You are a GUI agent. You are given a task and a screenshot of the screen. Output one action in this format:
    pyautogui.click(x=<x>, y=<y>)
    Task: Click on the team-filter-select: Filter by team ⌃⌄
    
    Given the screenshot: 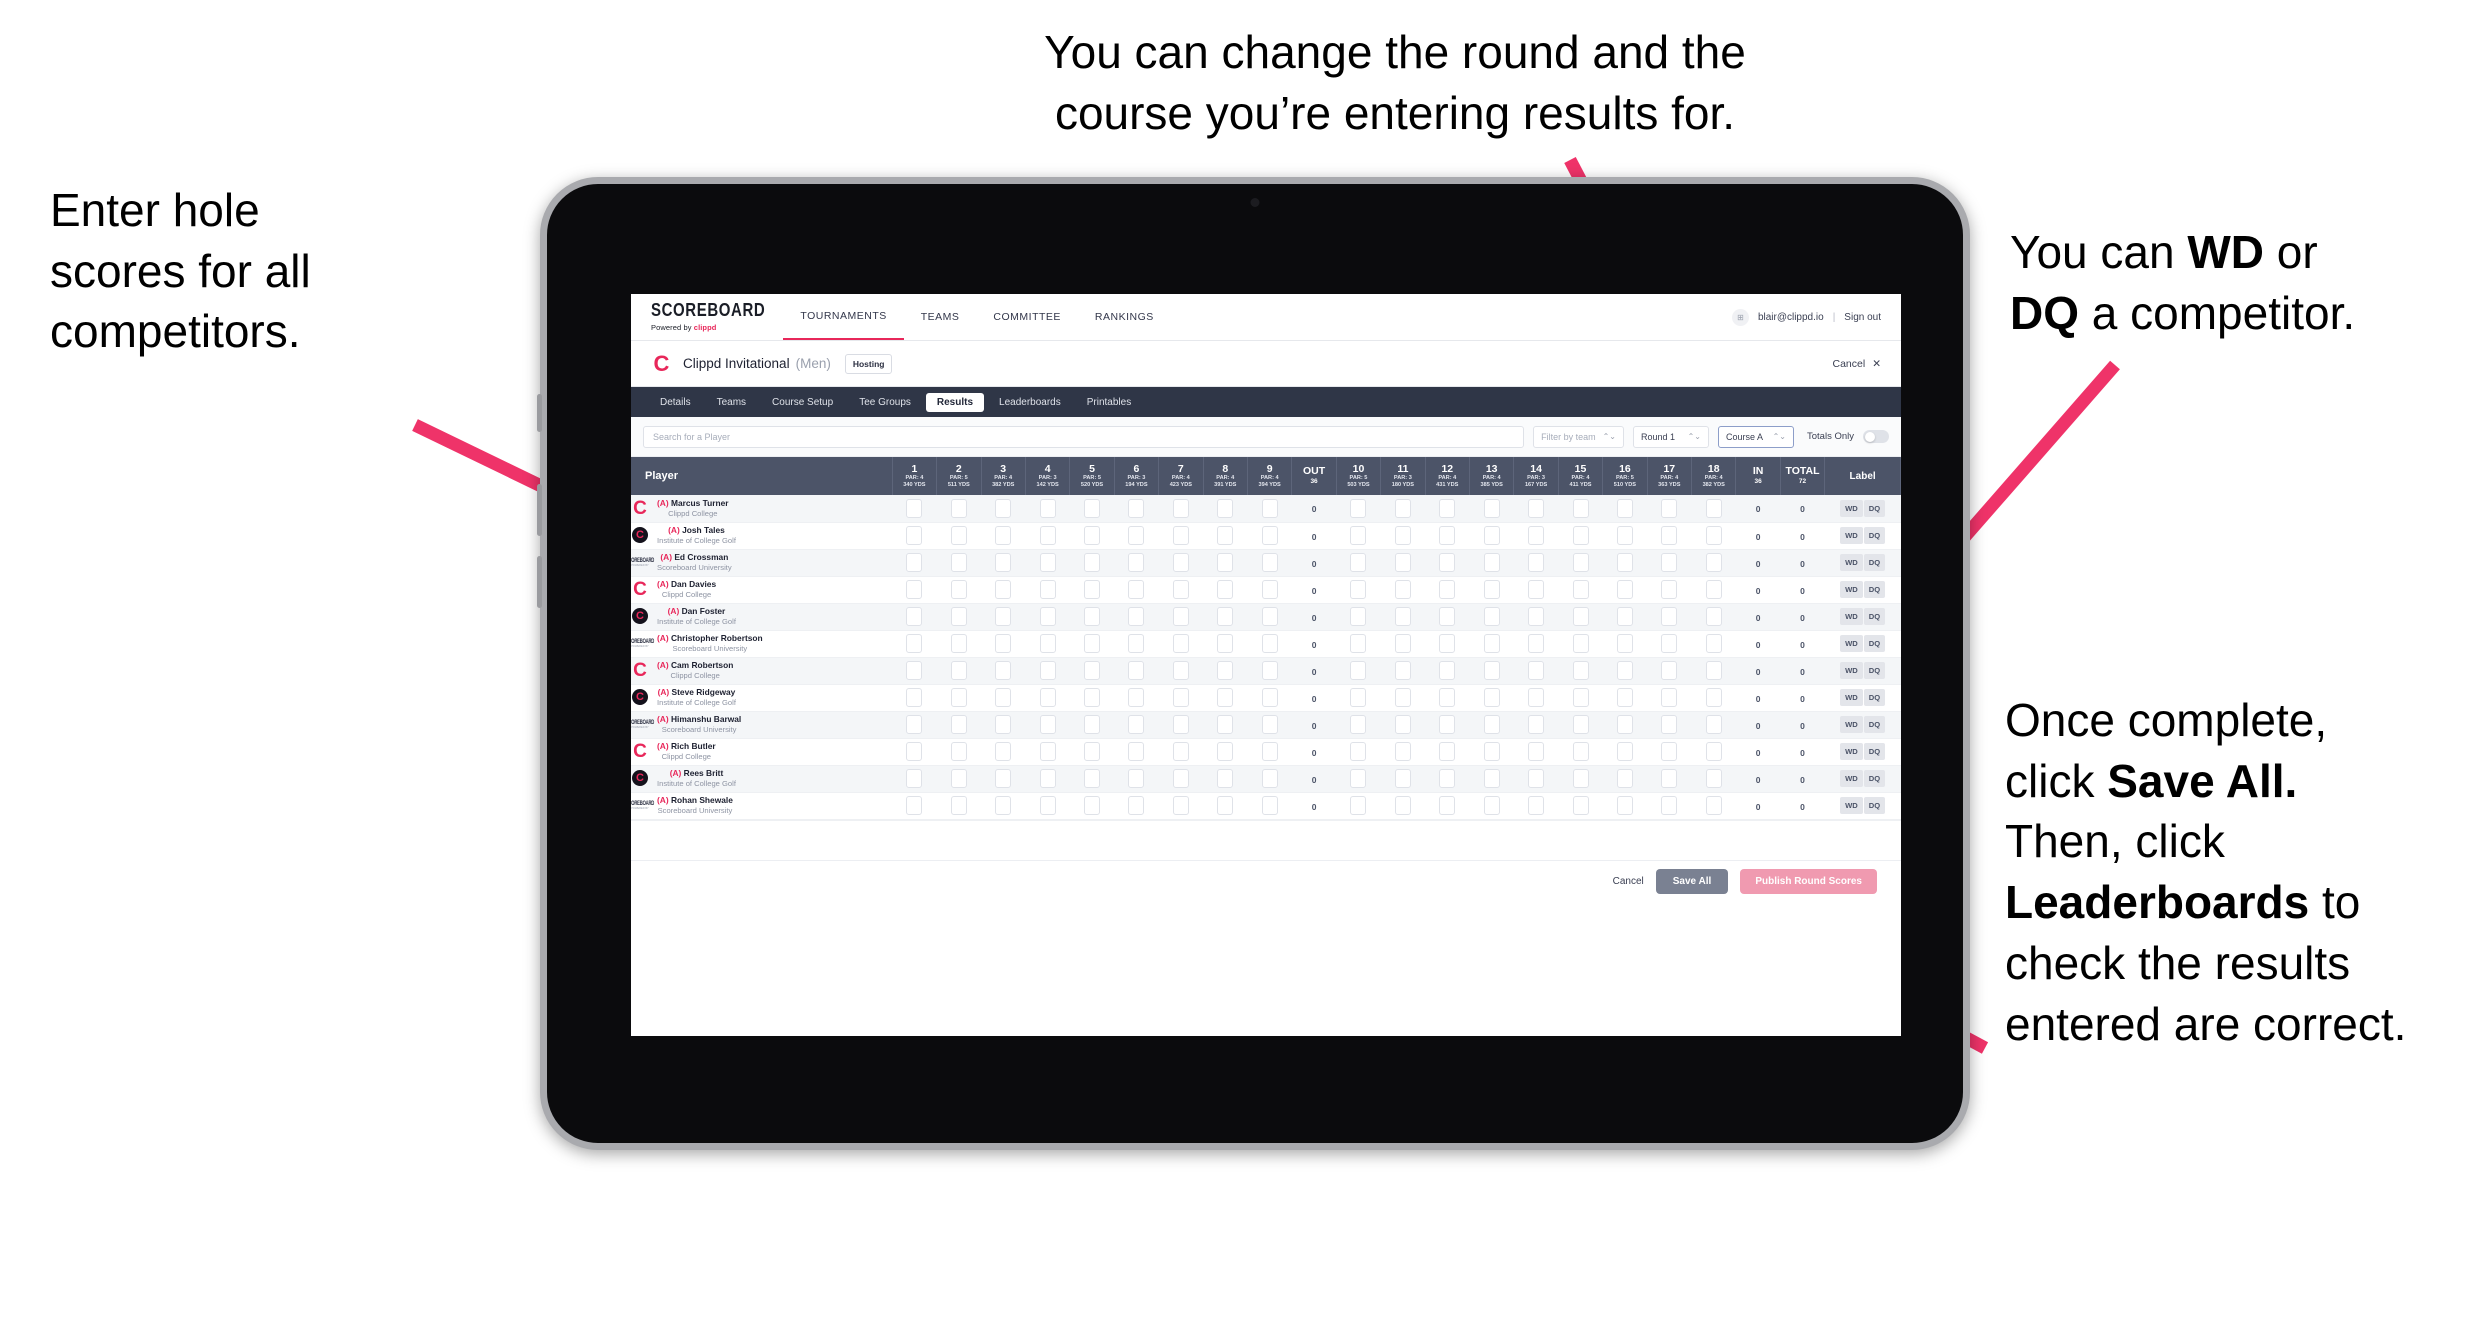 What is the action you would take?
    pyautogui.click(x=1578, y=436)
    